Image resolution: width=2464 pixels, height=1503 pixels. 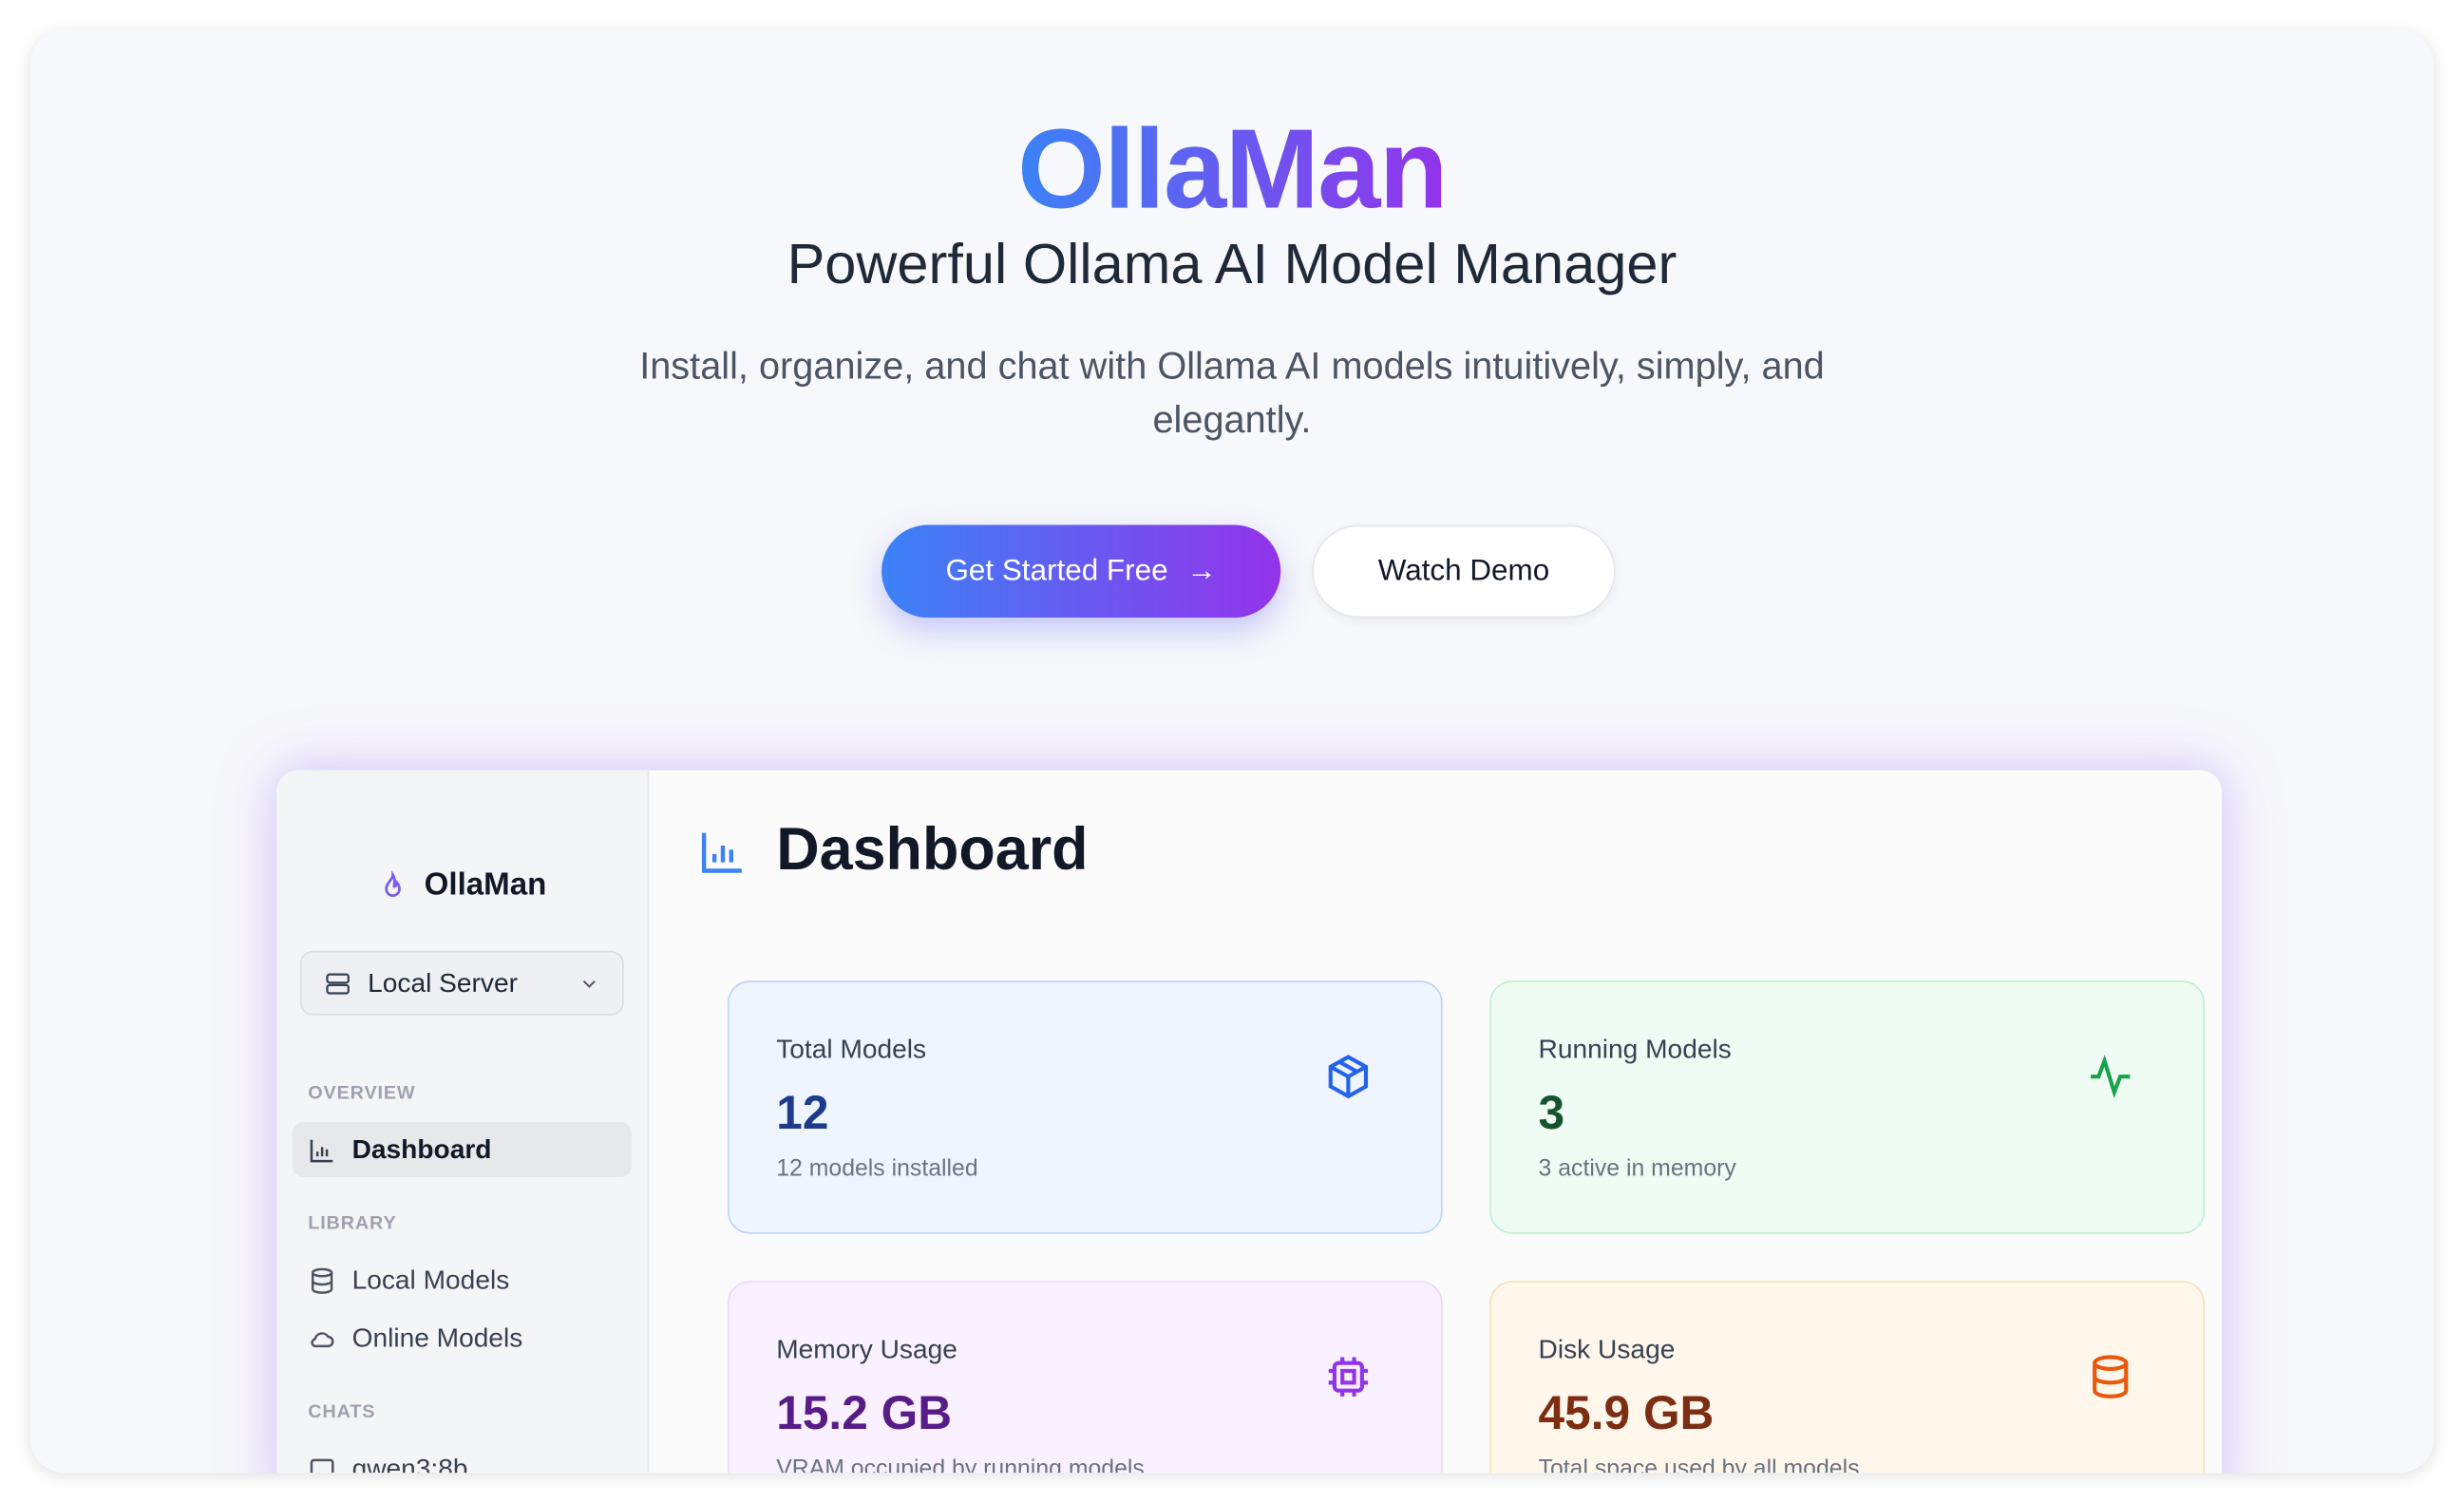 I want to click on server-select-value: Local Server, so click(x=443, y=982).